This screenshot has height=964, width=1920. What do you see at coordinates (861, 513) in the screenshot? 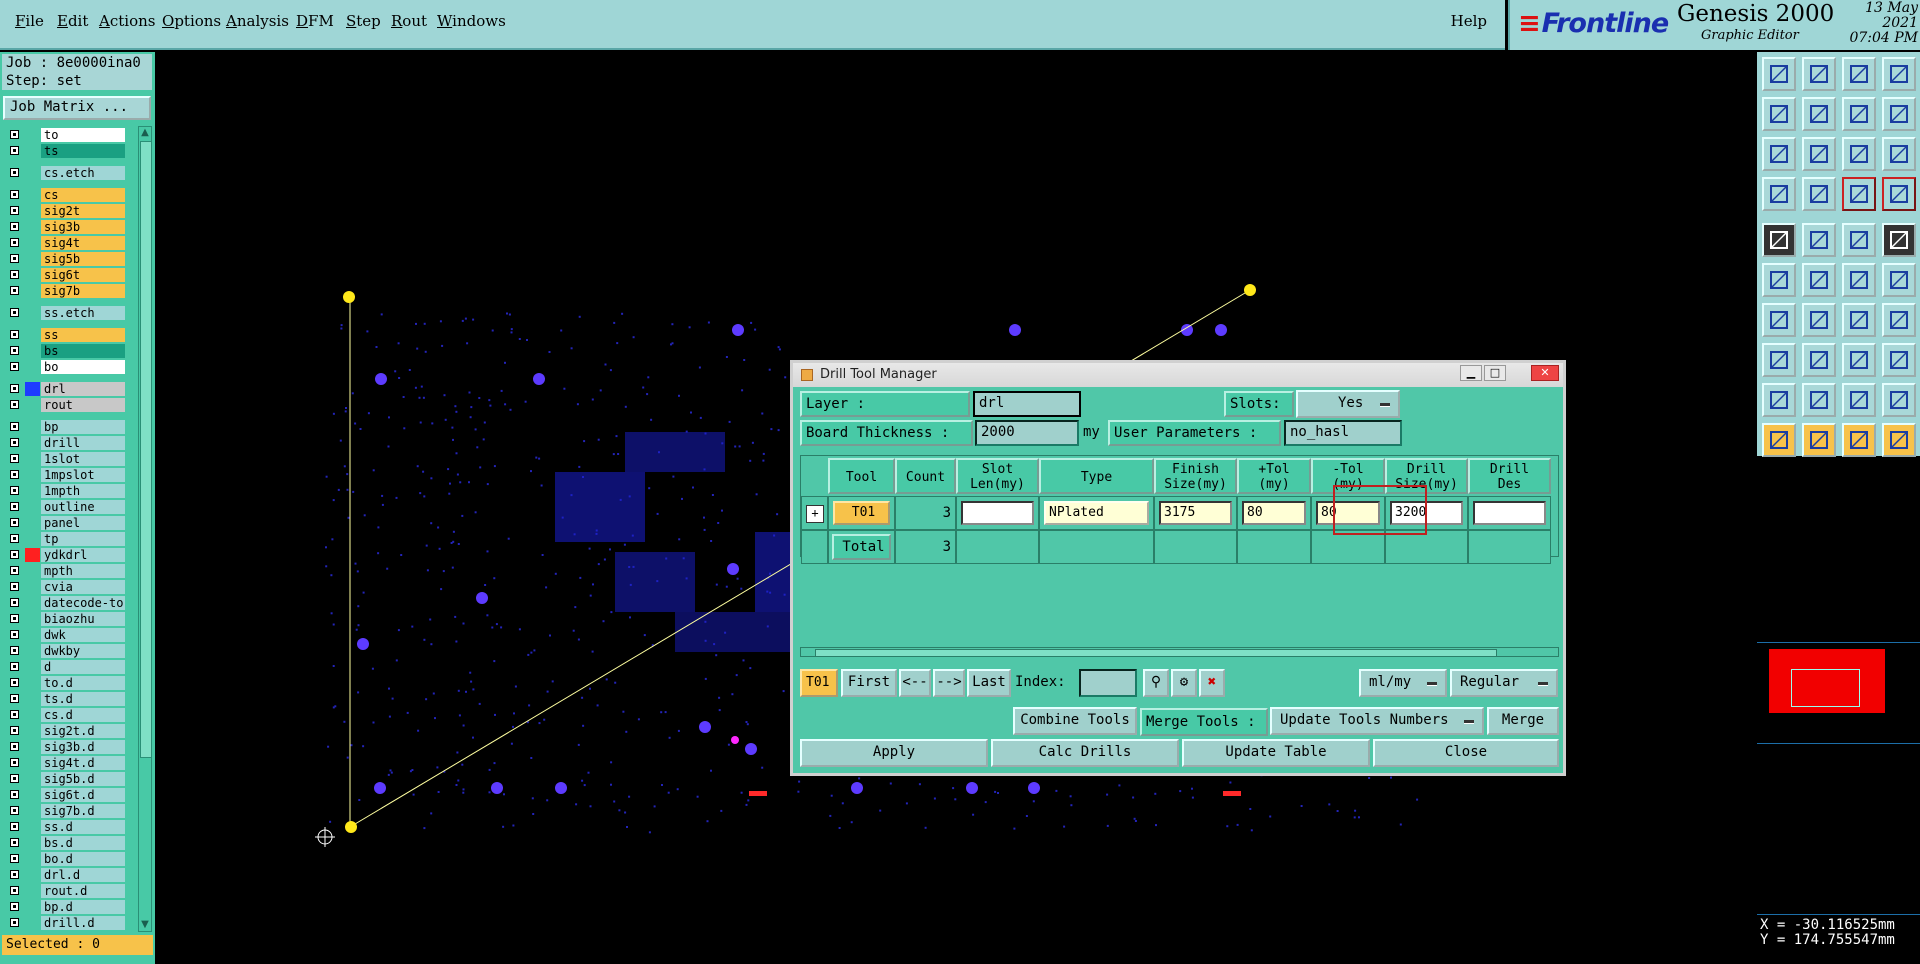
I see `row-tool: T01` at bounding box center [861, 513].